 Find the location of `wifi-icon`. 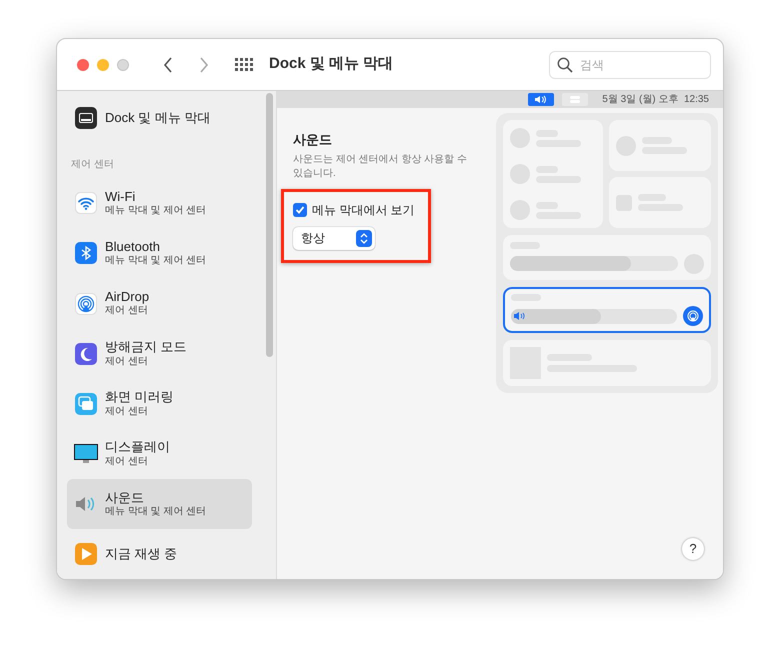

wifi-icon is located at coordinates (86, 203).